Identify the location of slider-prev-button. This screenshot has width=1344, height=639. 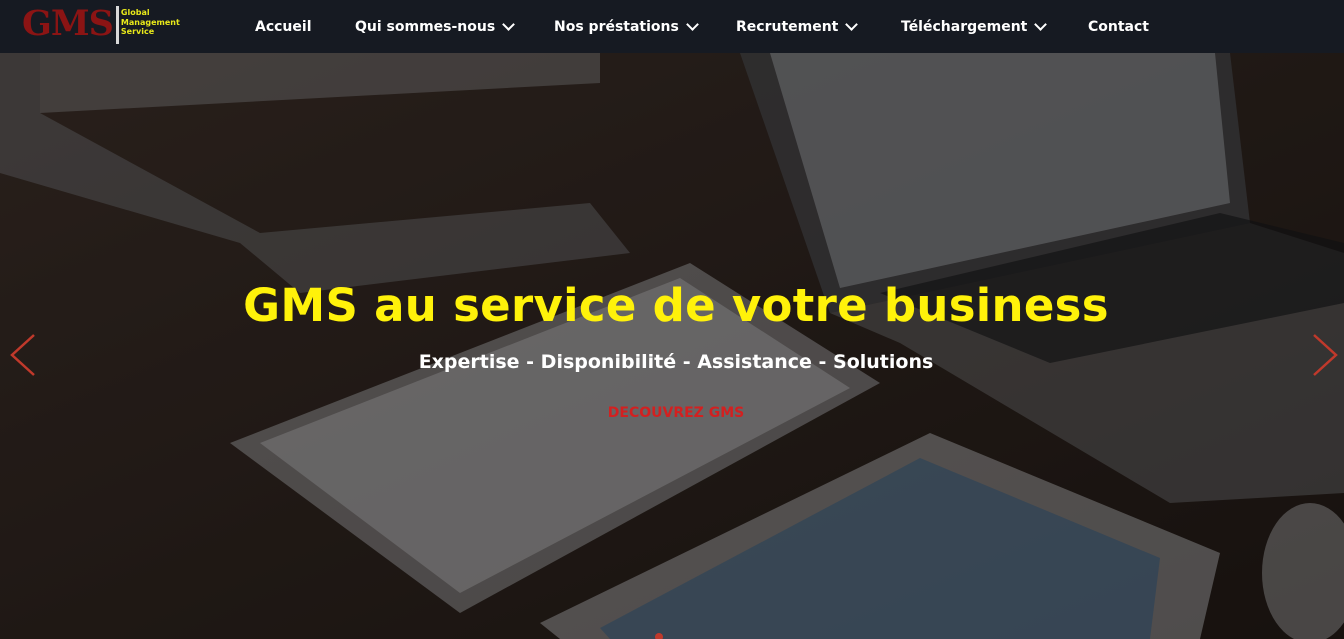
(23, 355).